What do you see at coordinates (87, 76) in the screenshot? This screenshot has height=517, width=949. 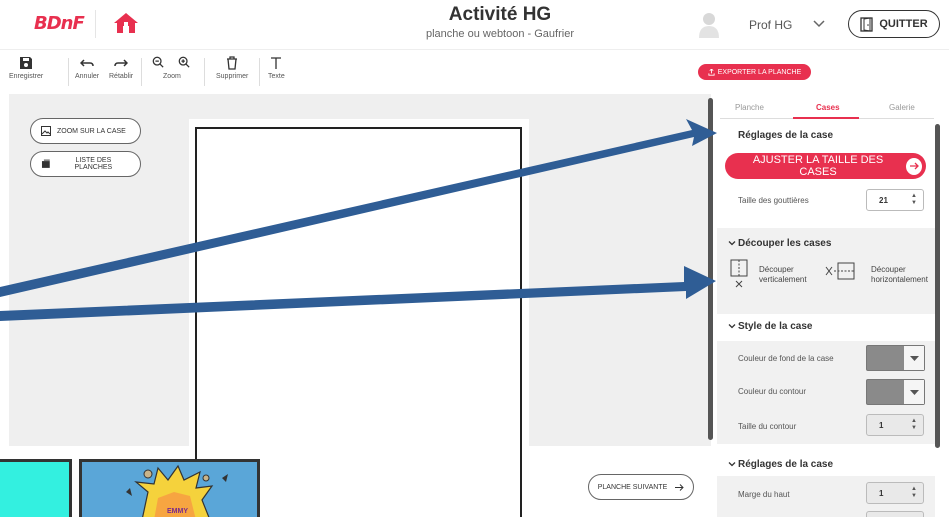 I see `undo-label: Annuler` at bounding box center [87, 76].